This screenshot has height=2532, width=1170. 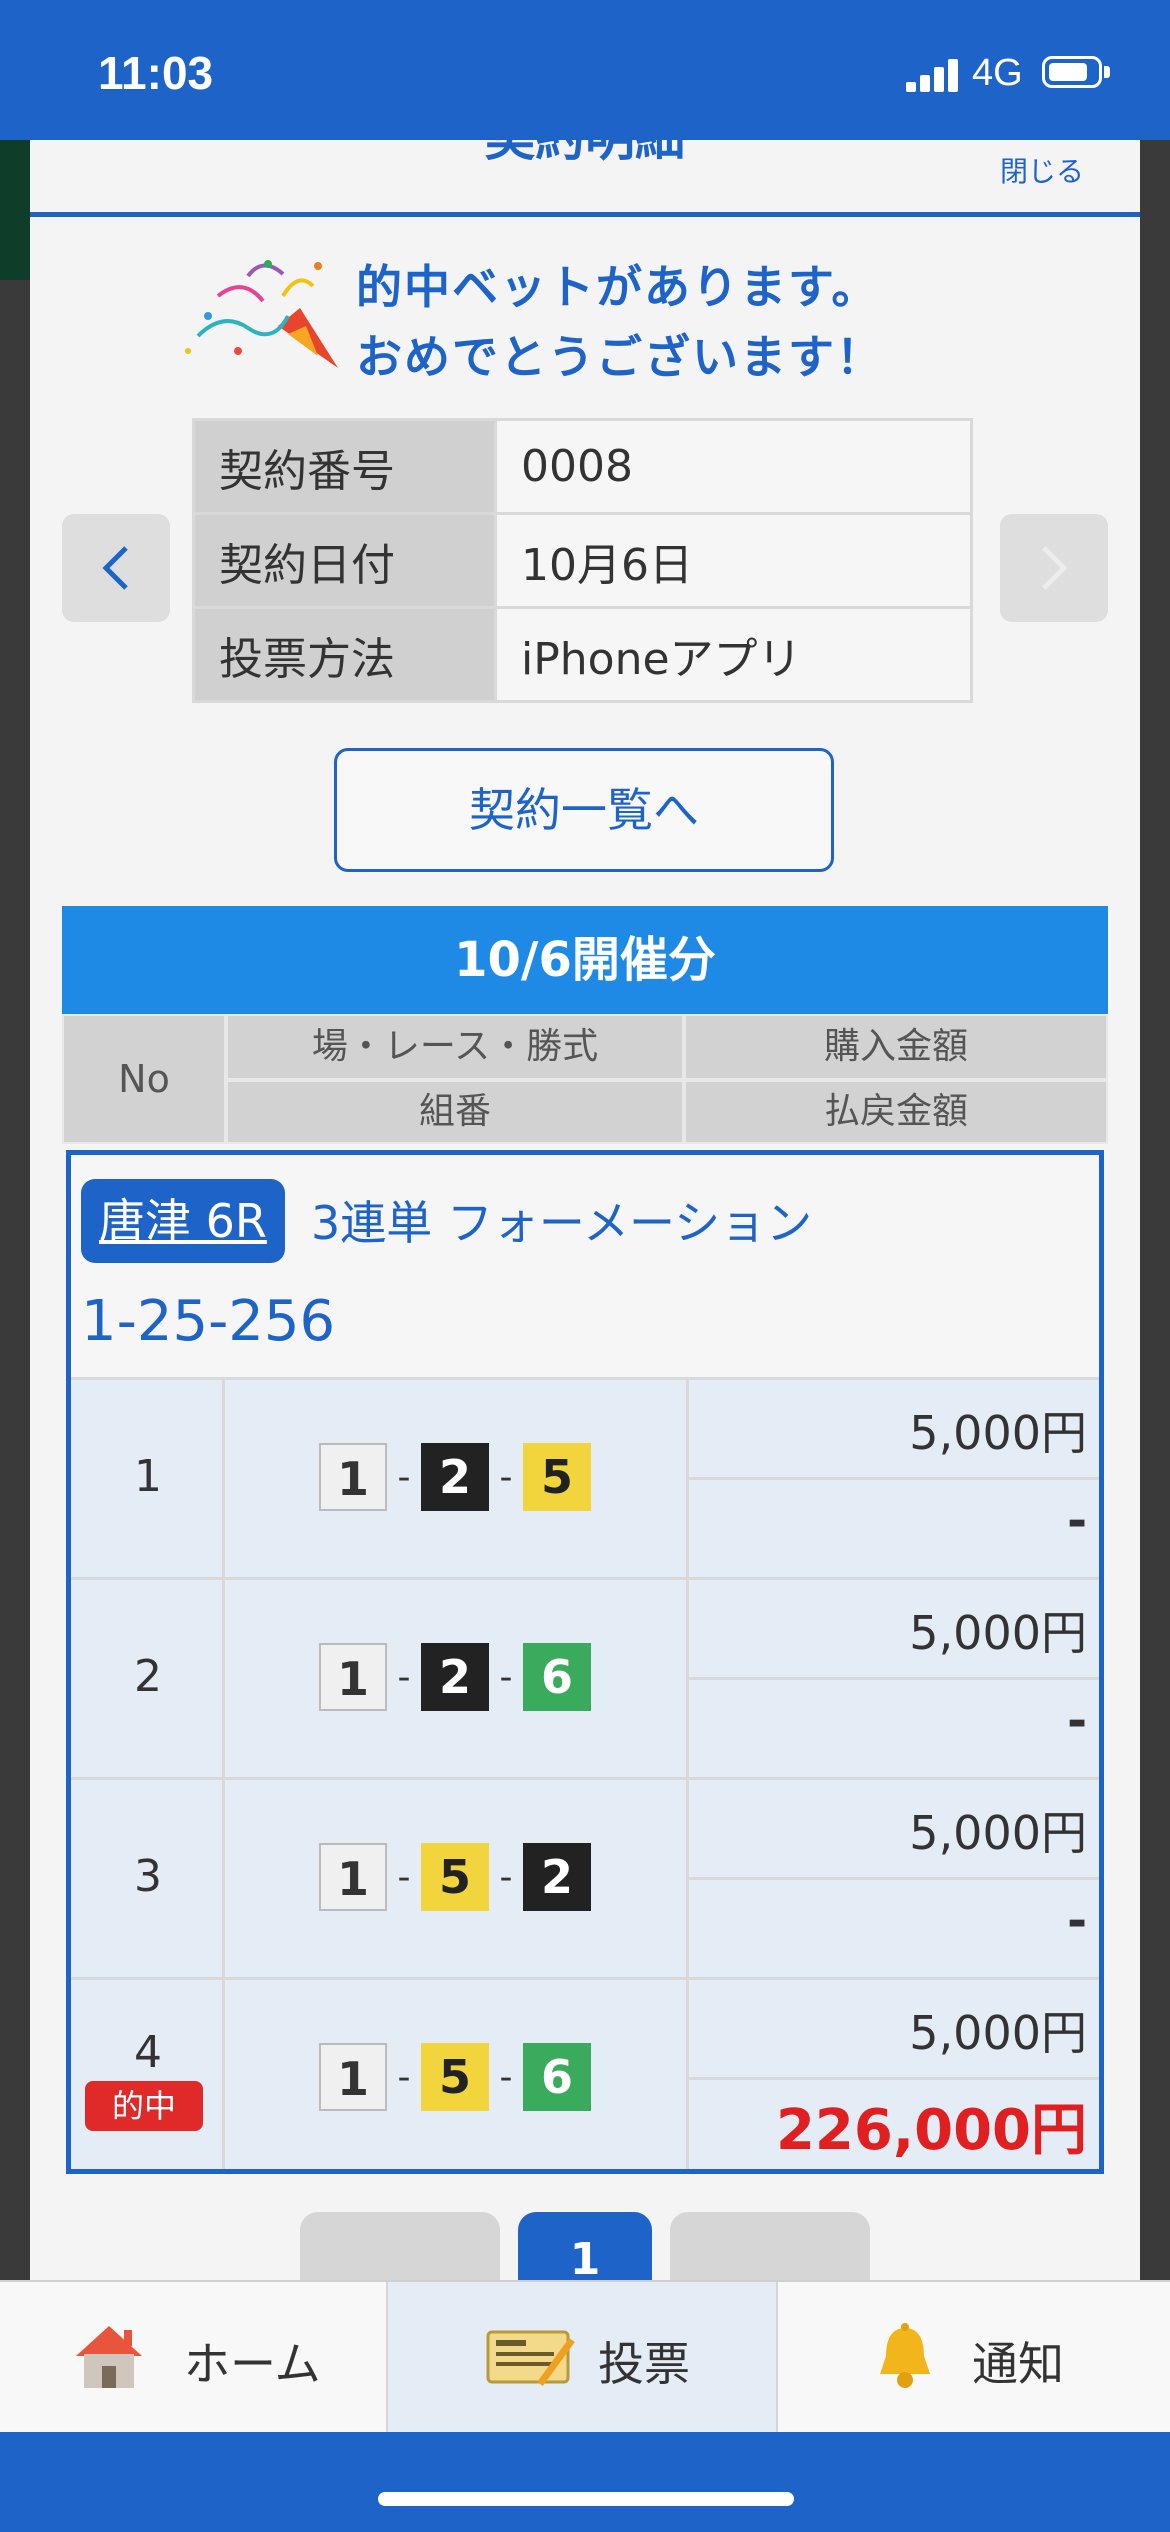 I want to click on pager-current-page: 1, so click(x=585, y=2246).